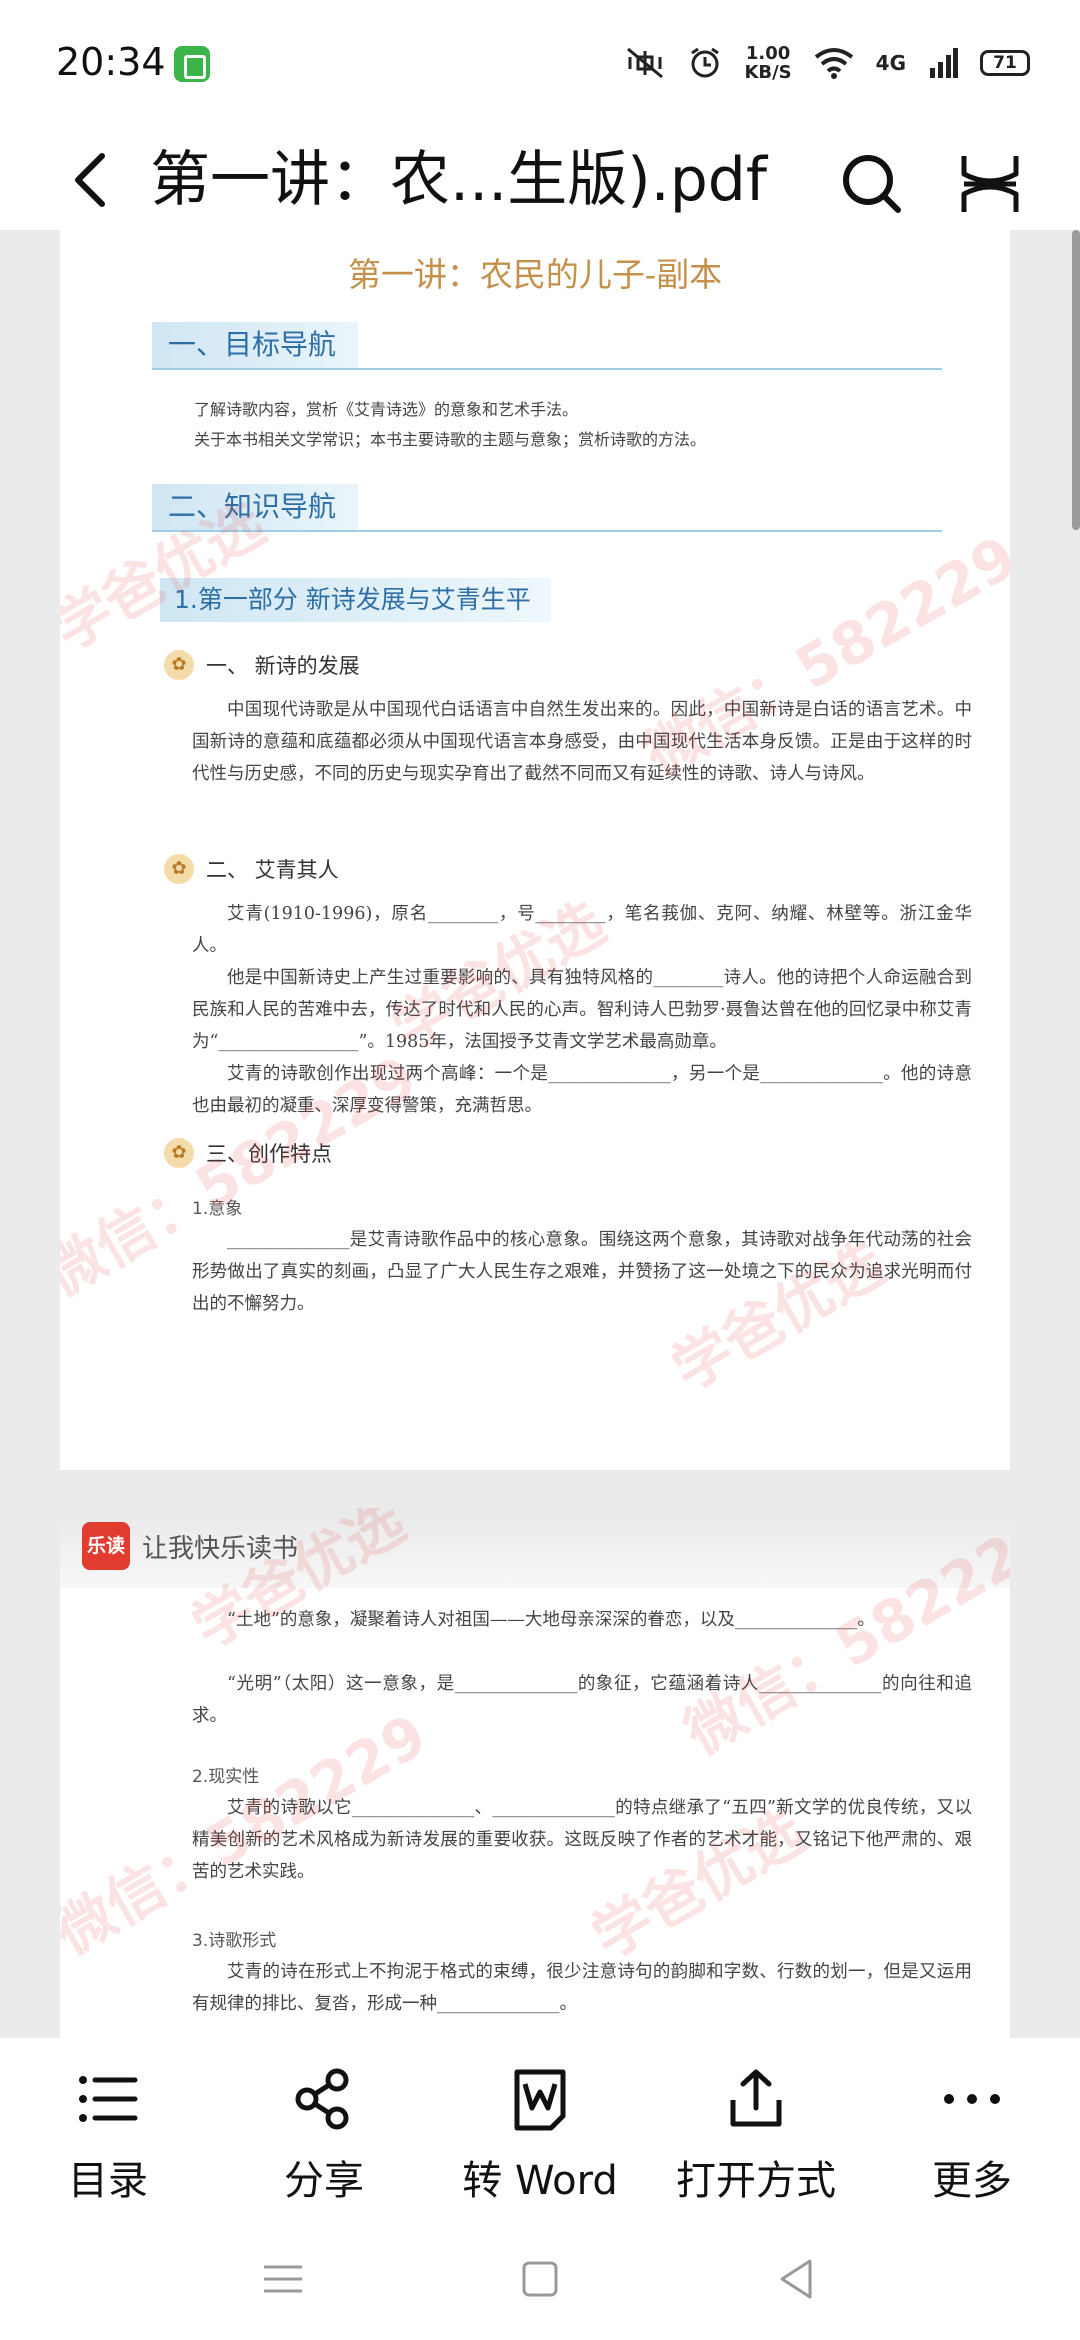 This screenshot has width=1080, height=2340. I want to click on more-label: 更多, so click(972, 2181).